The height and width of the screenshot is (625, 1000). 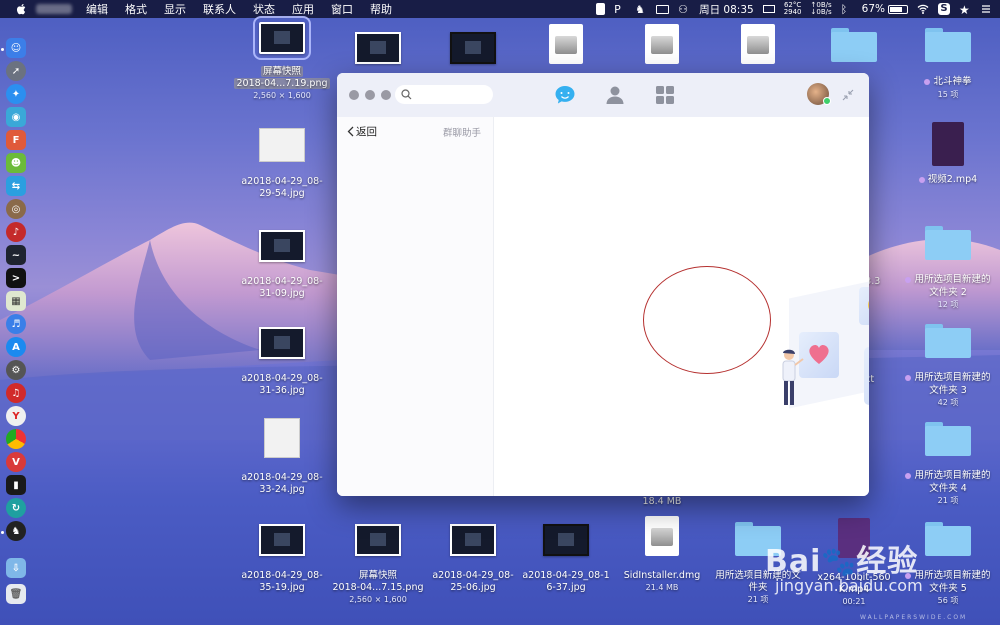 What do you see at coordinates (282, 164) in the screenshot?
I see `desktop-file-jpg: a2018-04-29_08- 29-54.jpg` at bounding box center [282, 164].